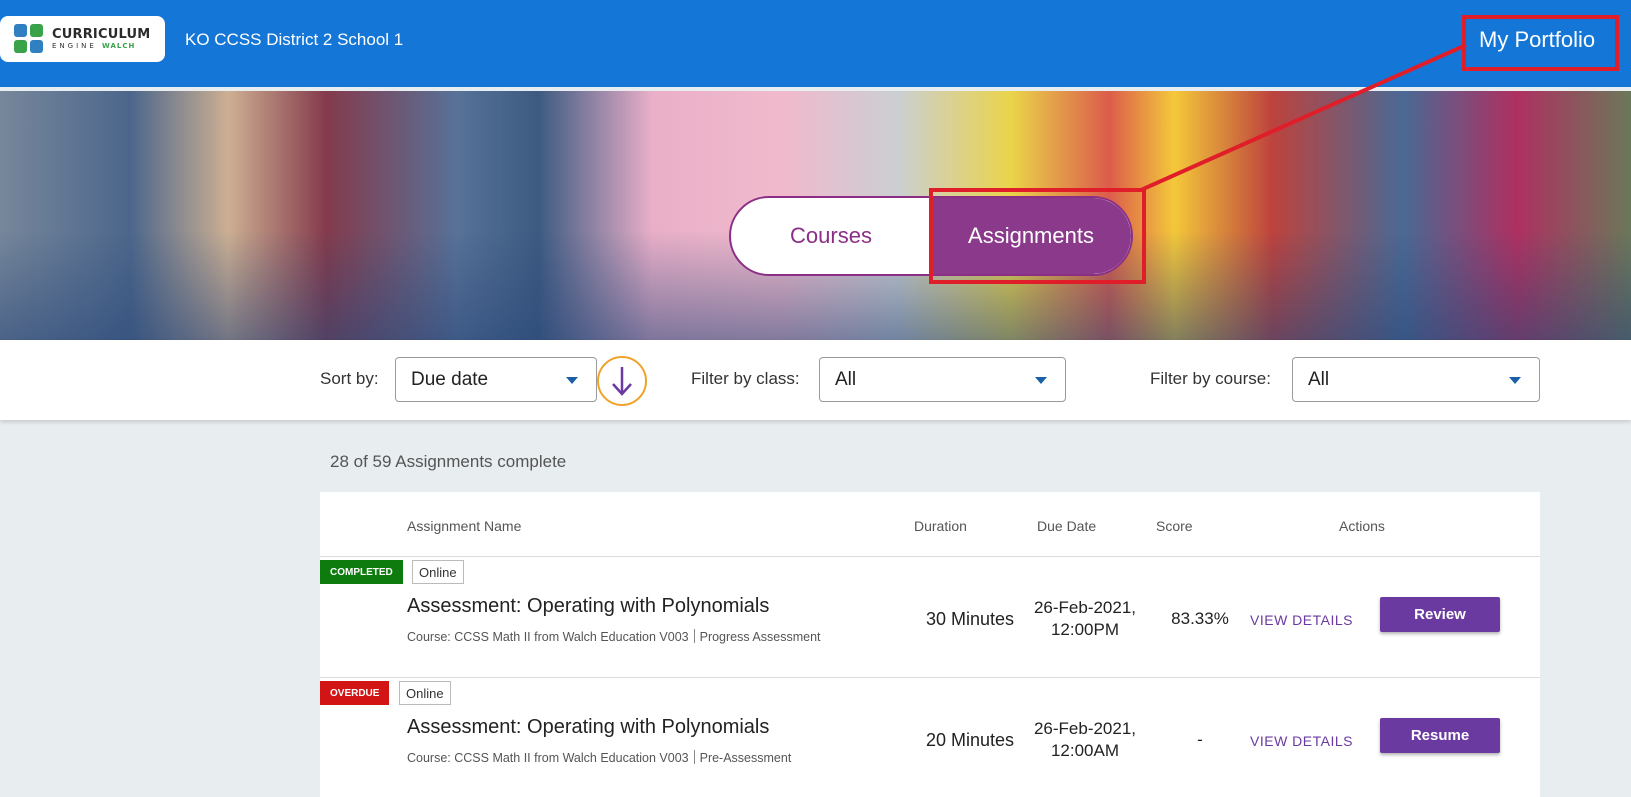 This screenshot has height=797, width=1631. What do you see at coordinates (294, 39) in the screenshot?
I see `school-name: KO CCSS District 2 School 1` at bounding box center [294, 39].